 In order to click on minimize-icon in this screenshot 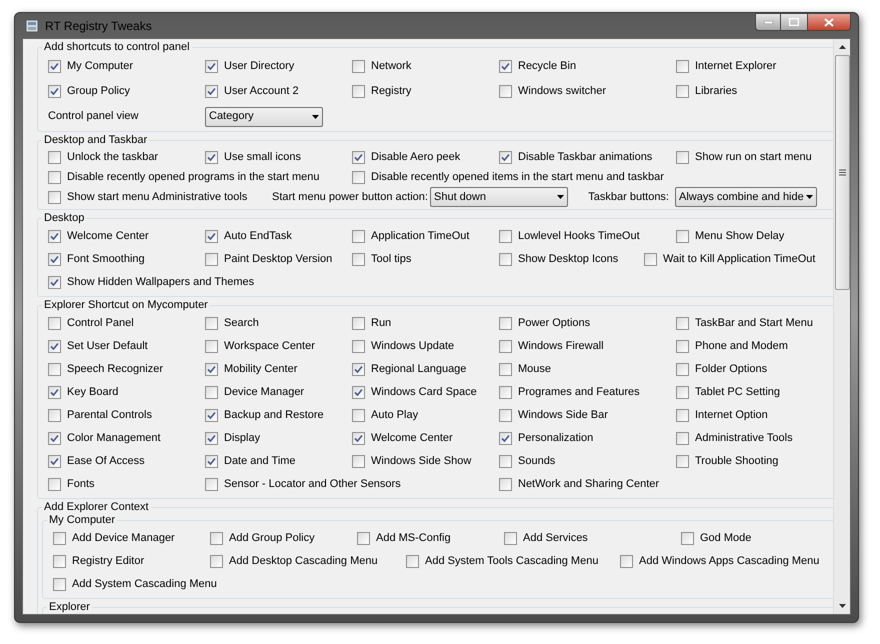, I will do `click(768, 22)`.